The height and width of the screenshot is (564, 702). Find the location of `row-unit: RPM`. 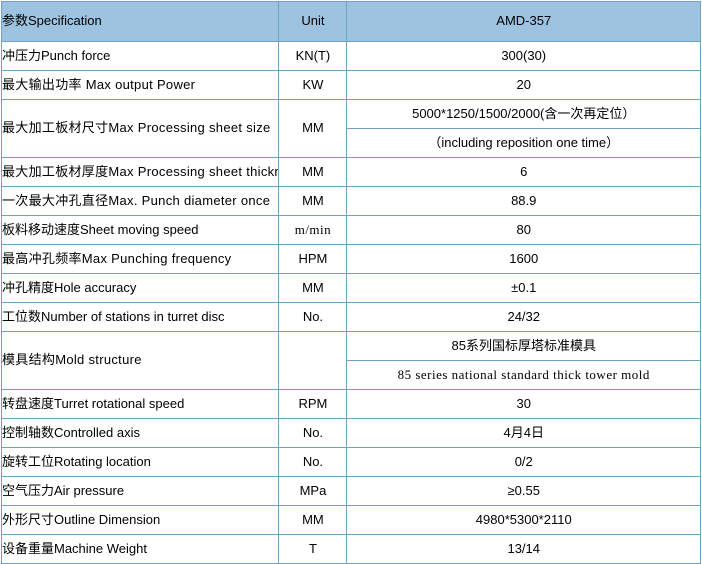

row-unit: RPM is located at coordinates (313, 404).